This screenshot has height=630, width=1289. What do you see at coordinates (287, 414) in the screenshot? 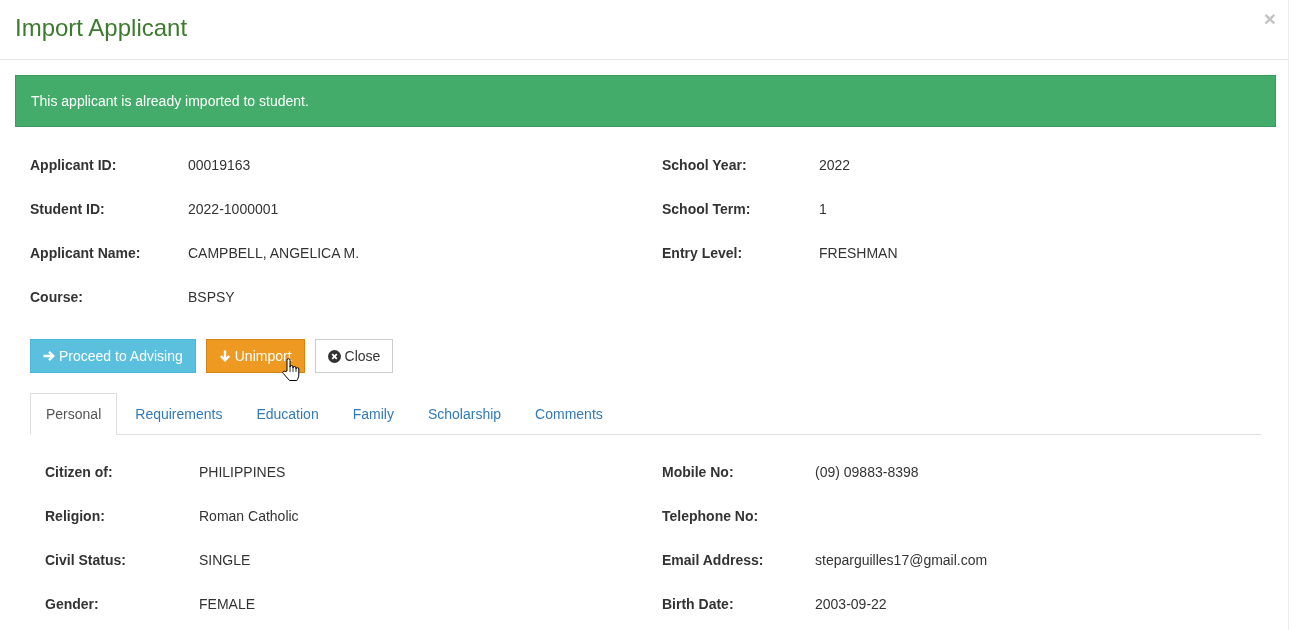
I see `tab: Education` at bounding box center [287, 414].